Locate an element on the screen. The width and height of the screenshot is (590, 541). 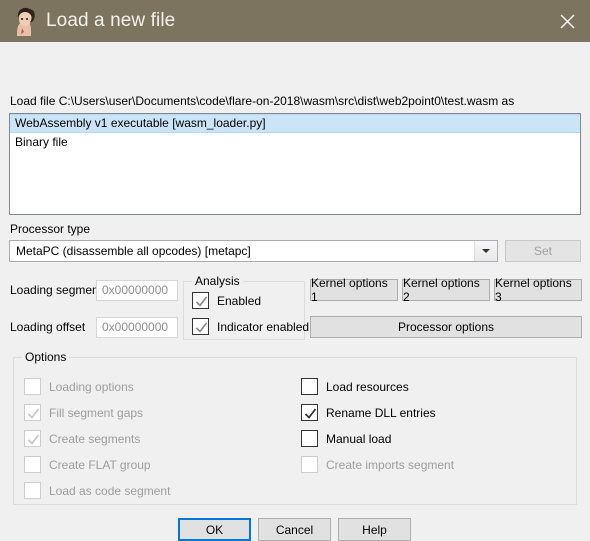
loading-offset-input: 0x00000000 is located at coordinates (137, 327).